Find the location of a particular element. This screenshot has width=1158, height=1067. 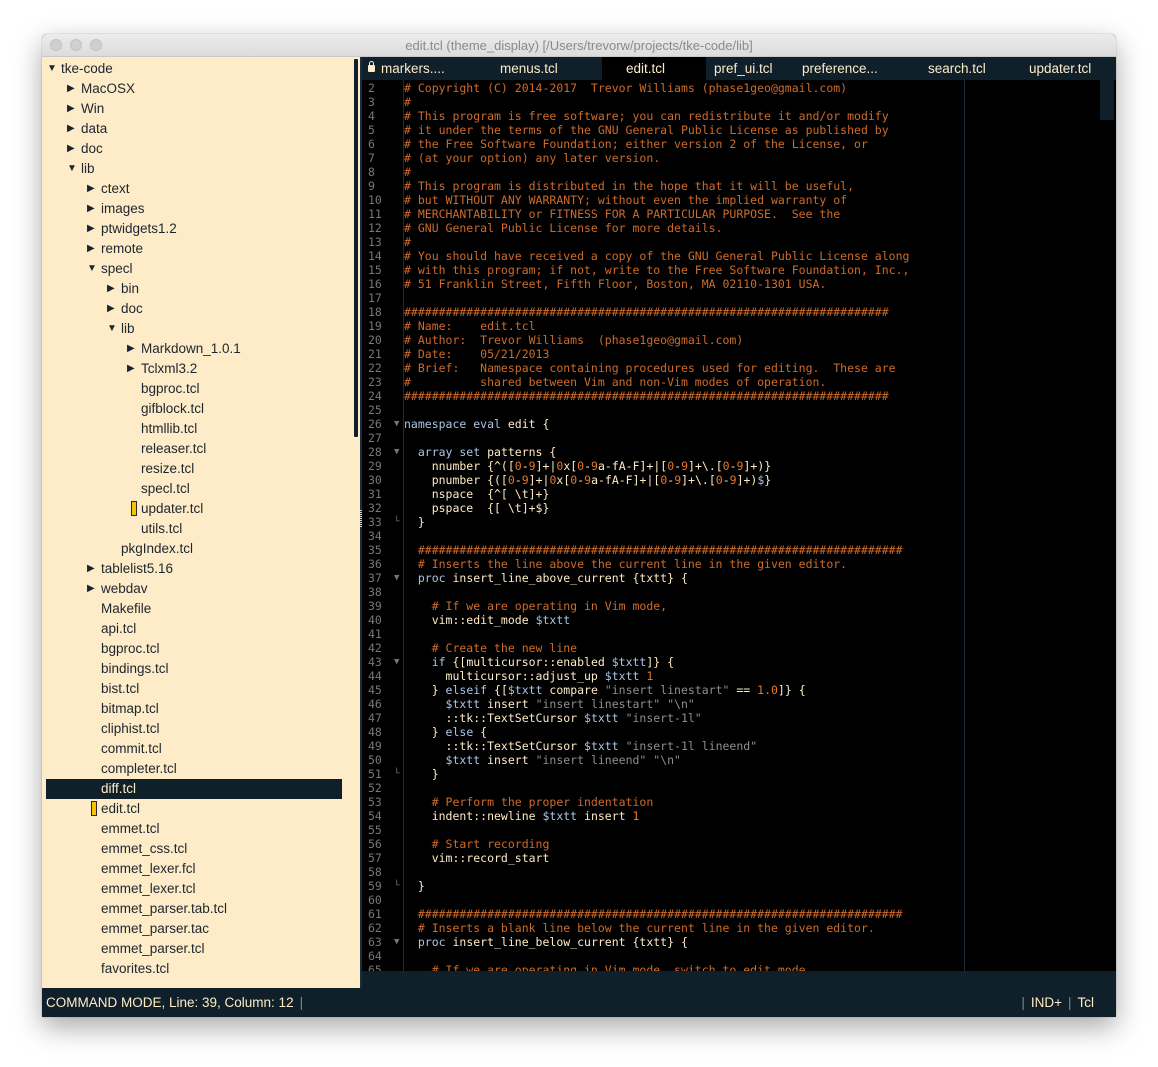

tab-search: search.tcl is located at coordinates (968, 68).